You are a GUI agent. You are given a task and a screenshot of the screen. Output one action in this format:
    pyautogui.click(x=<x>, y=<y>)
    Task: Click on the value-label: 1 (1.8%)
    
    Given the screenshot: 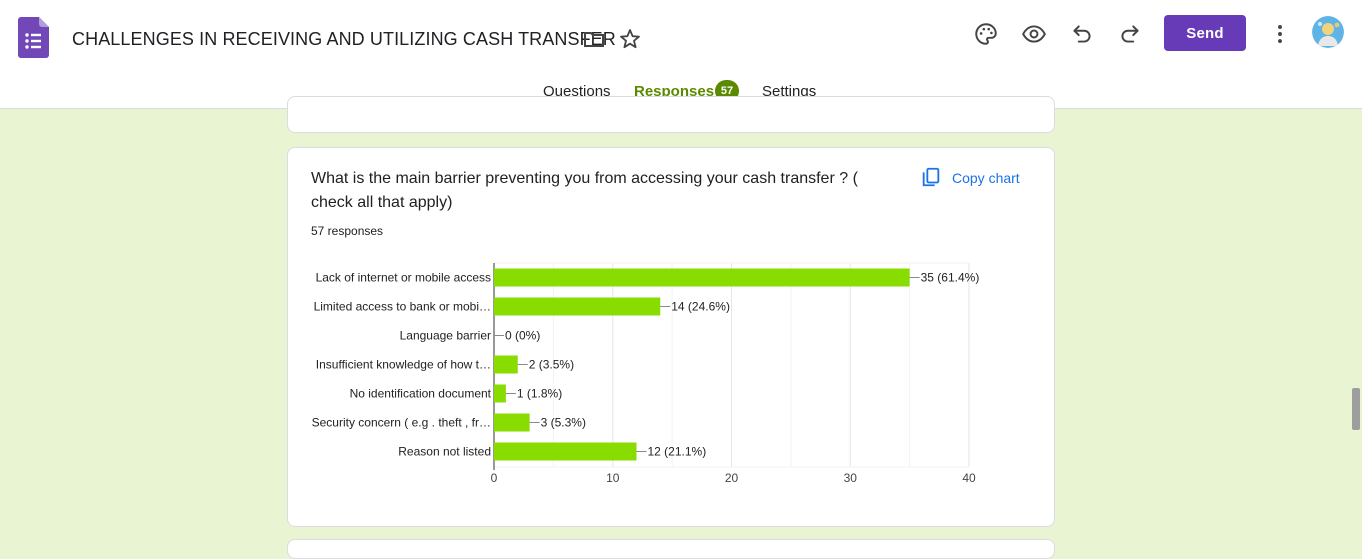 What is the action you would take?
    pyautogui.click(x=539, y=394)
    